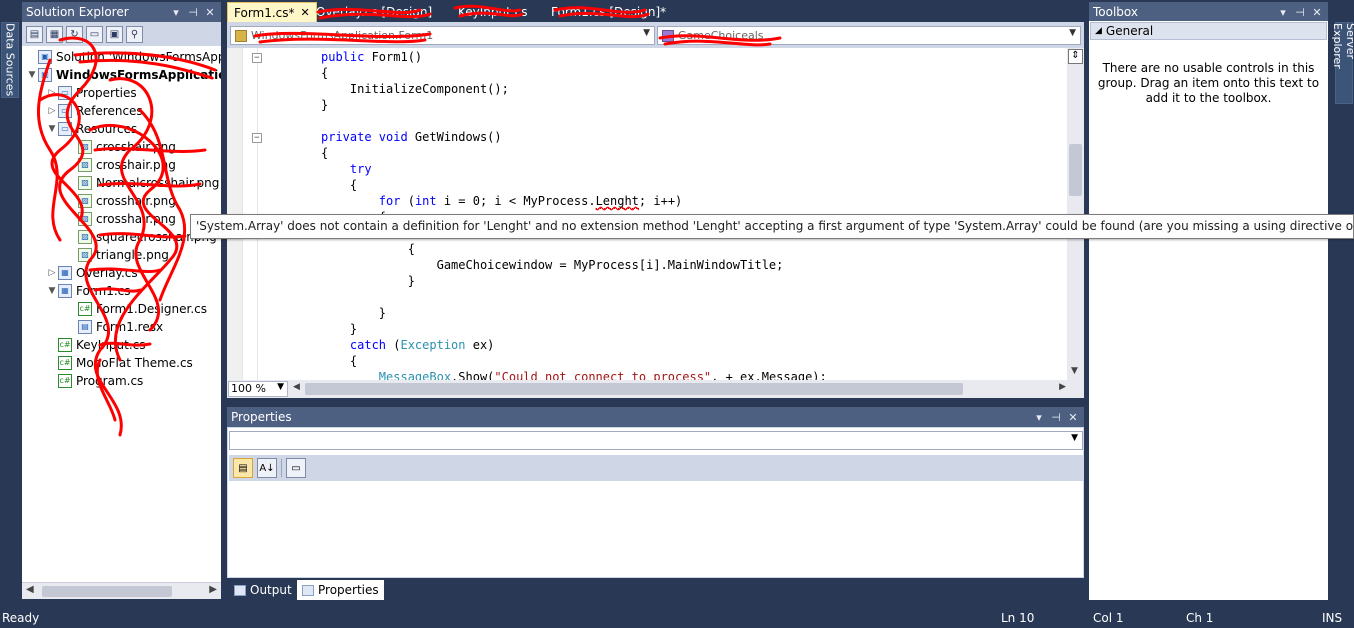 The width and height of the screenshot is (1354, 628). Describe the element at coordinates (325, 153) in the screenshot. I see `code-token: {` at that location.